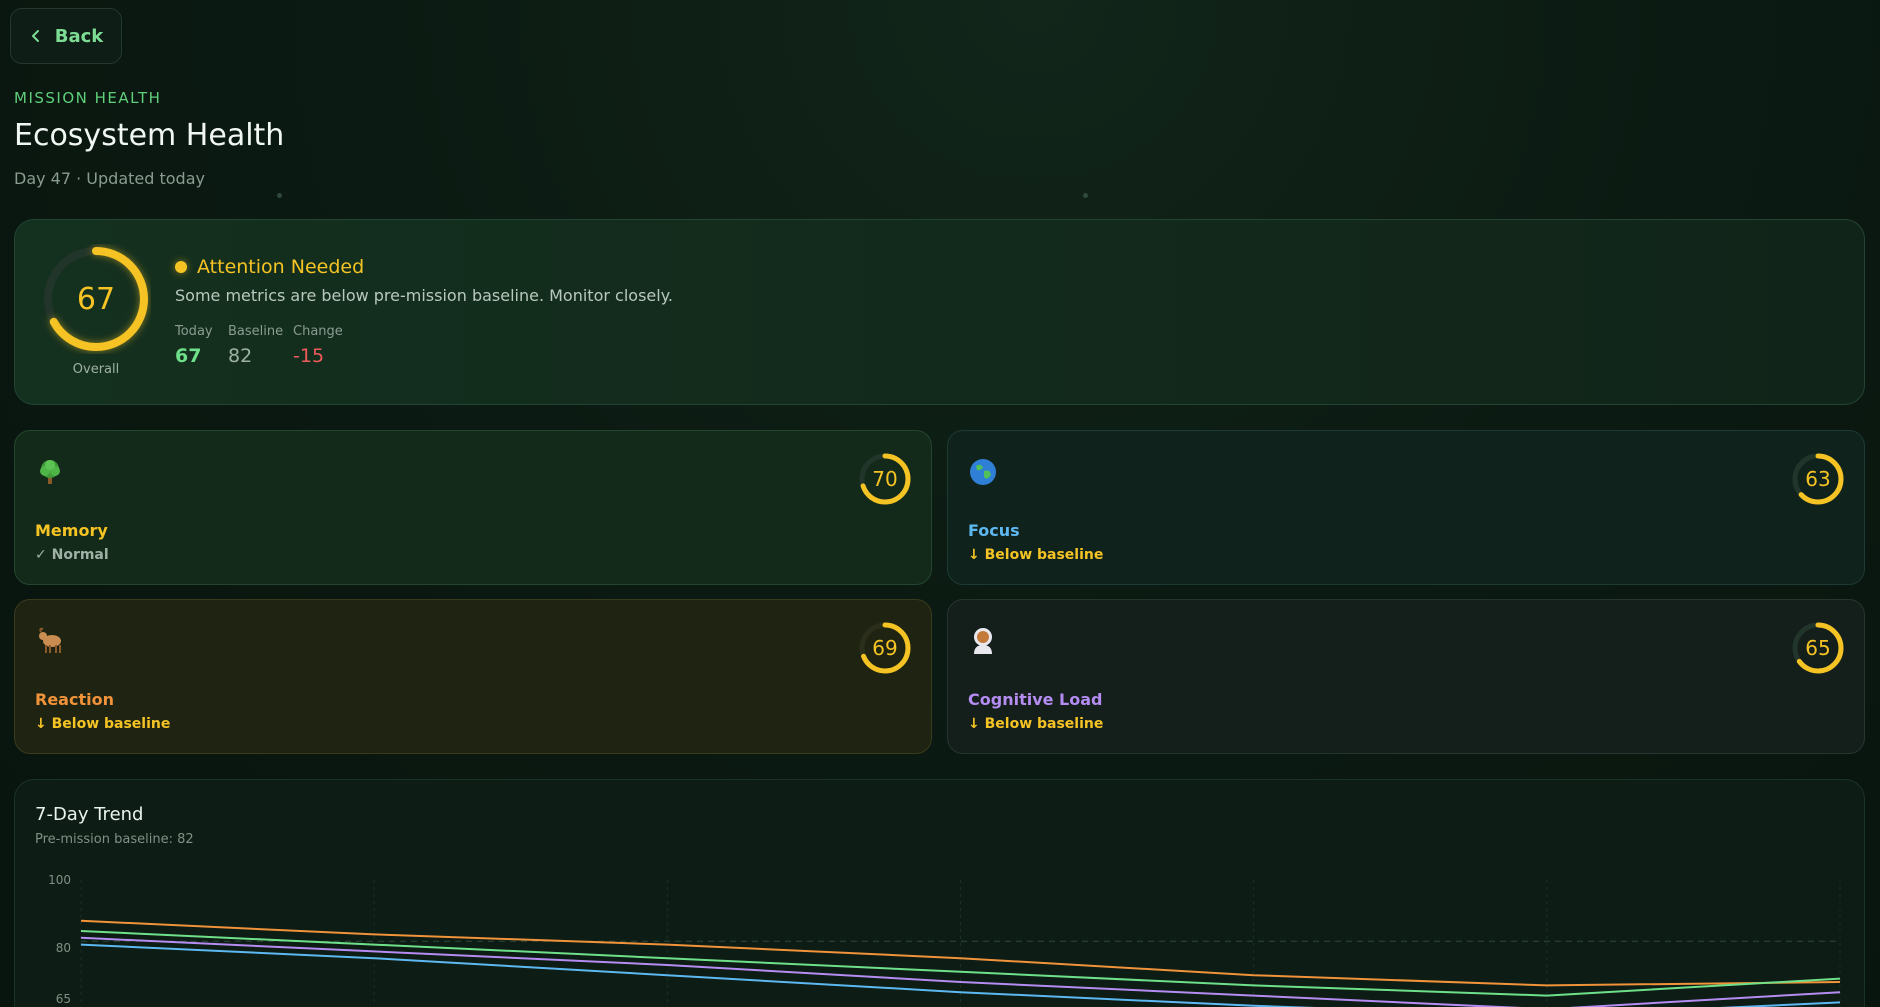  What do you see at coordinates (944, 940) in the screenshot?
I see `trend-chart: 100 80 65` at bounding box center [944, 940].